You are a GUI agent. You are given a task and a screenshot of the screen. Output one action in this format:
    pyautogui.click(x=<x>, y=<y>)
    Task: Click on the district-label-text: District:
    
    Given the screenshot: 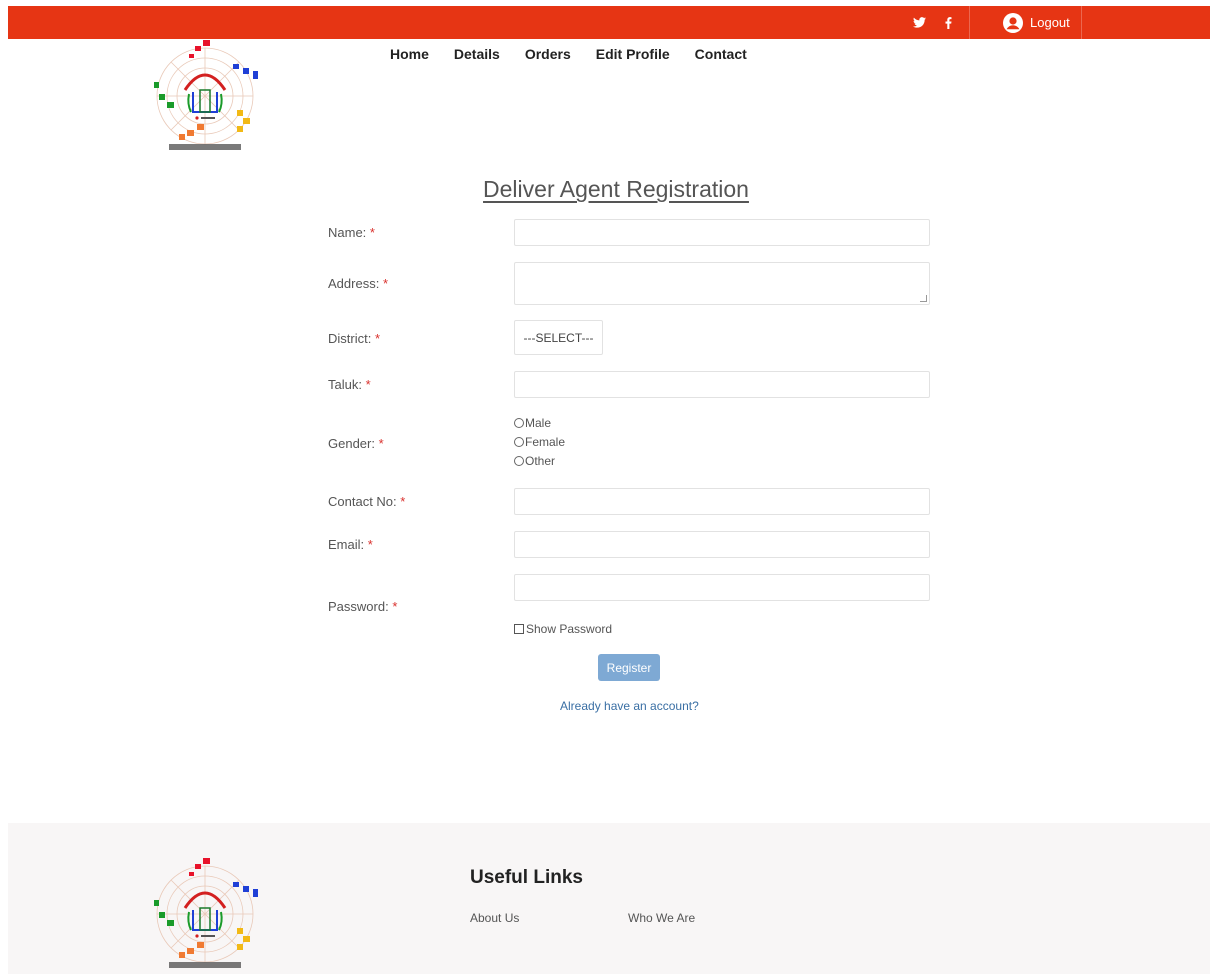 What is the action you would take?
    pyautogui.click(x=350, y=338)
    